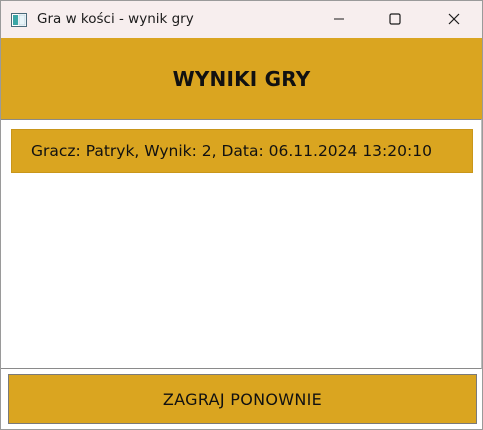 The width and height of the screenshot is (483, 430). I want to click on play-again-label: ZAGRAJ PONOWNIE, so click(242, 399).